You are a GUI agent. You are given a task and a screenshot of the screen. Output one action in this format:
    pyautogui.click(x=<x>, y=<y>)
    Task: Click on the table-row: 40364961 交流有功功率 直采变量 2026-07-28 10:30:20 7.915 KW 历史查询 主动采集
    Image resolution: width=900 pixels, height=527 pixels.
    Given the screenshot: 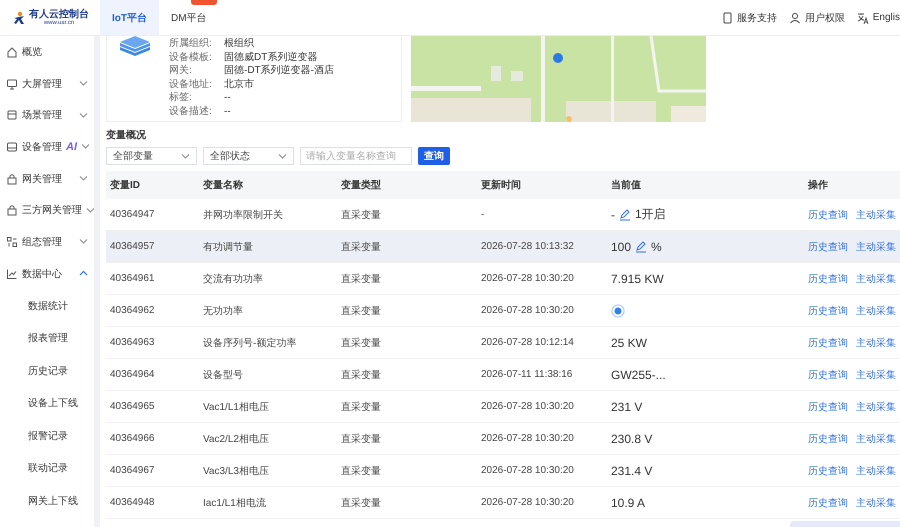 What is the action you would take?
    pyautogui.click(x=503, y=278)
    